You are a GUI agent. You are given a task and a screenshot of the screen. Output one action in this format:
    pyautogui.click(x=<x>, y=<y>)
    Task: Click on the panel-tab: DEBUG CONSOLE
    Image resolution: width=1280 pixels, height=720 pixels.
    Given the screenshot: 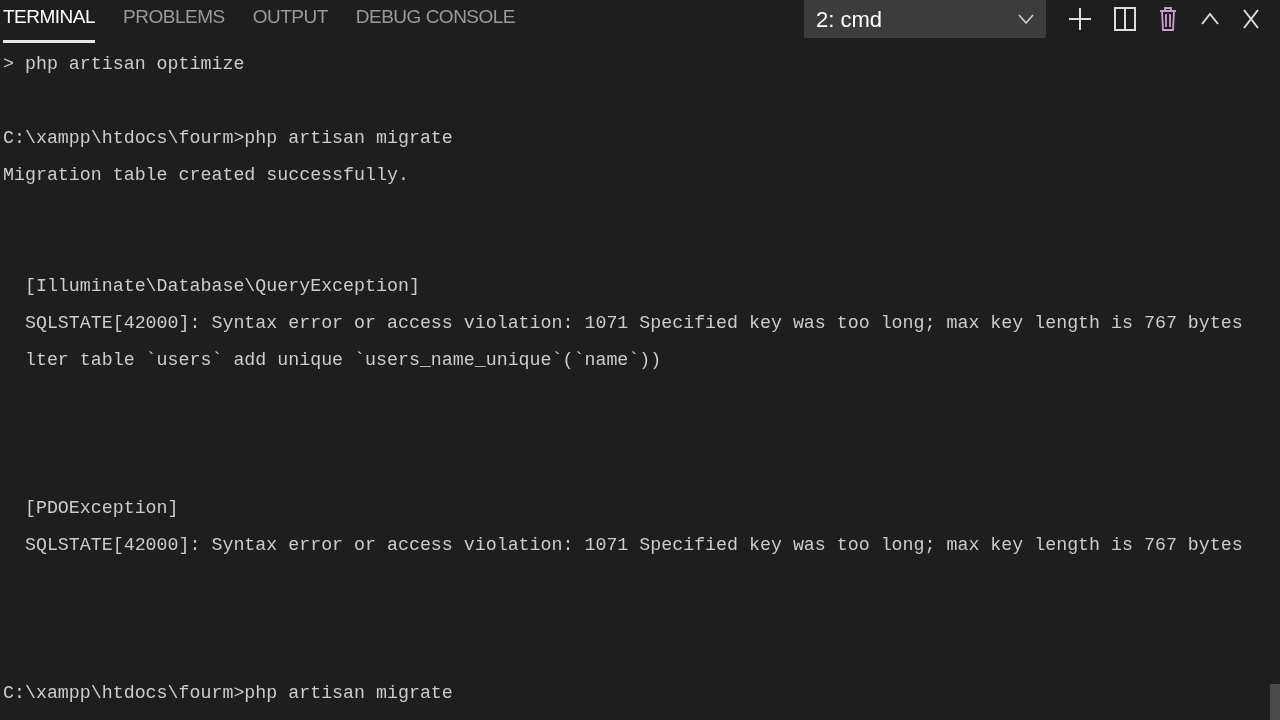 What is the action you would take?
    pyautogui.click(x=435, y=21)
    